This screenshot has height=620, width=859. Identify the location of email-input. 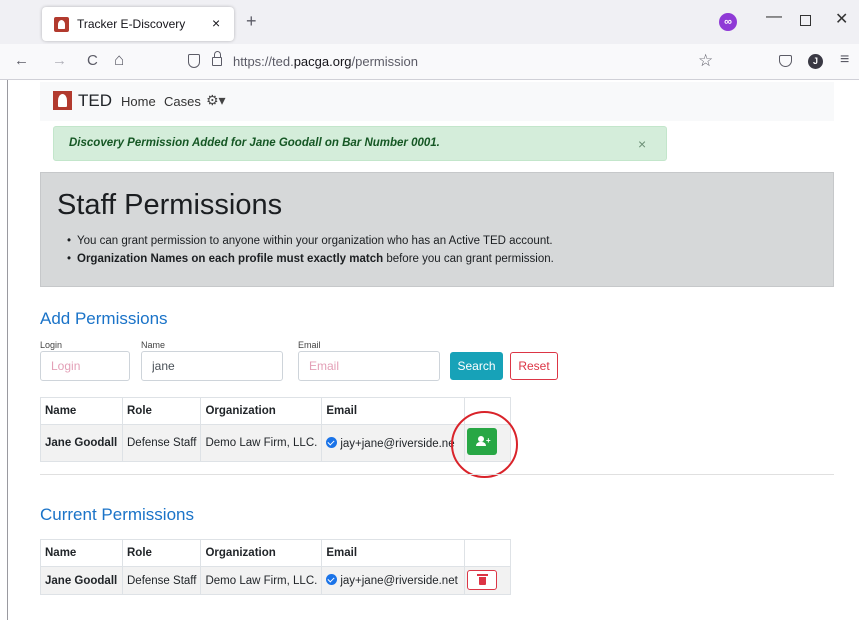
(369, 366).